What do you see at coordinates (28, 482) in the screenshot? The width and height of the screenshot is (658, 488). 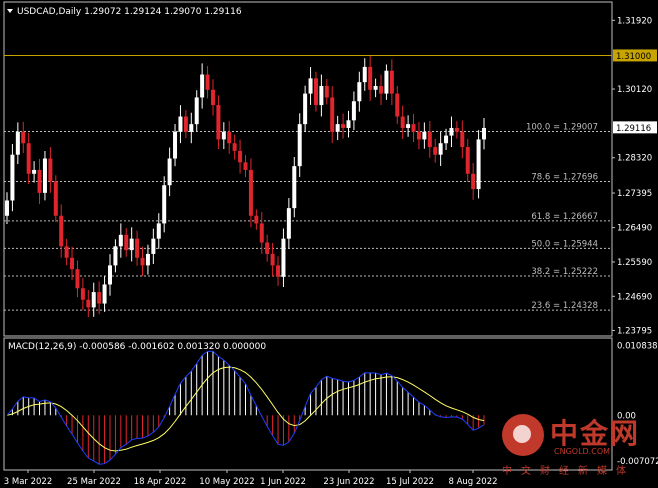 I see `x-tick-label: 3 Mar 2022` at bounding box center [28, 482].